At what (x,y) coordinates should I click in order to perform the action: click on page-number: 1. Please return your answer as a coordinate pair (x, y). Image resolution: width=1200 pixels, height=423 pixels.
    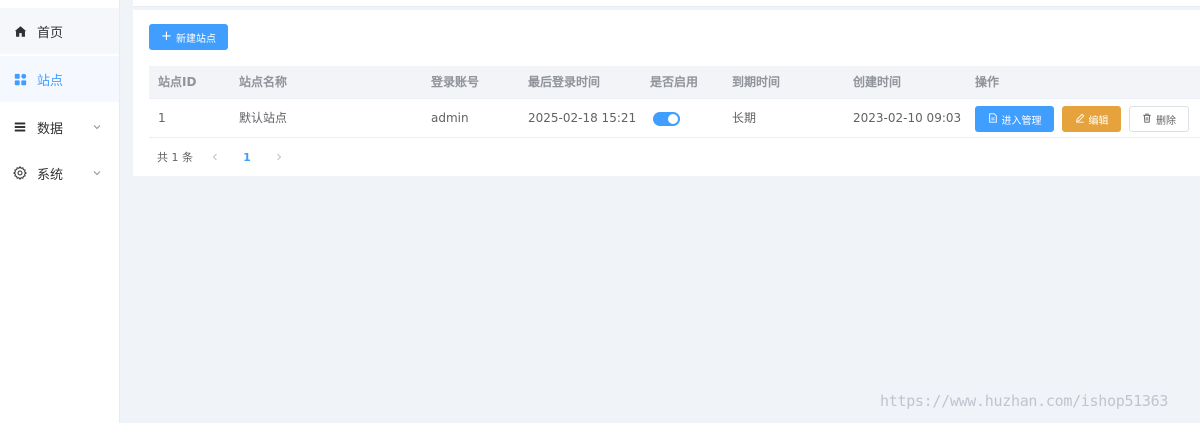
    Looking at the image, I should click on (247, 157).